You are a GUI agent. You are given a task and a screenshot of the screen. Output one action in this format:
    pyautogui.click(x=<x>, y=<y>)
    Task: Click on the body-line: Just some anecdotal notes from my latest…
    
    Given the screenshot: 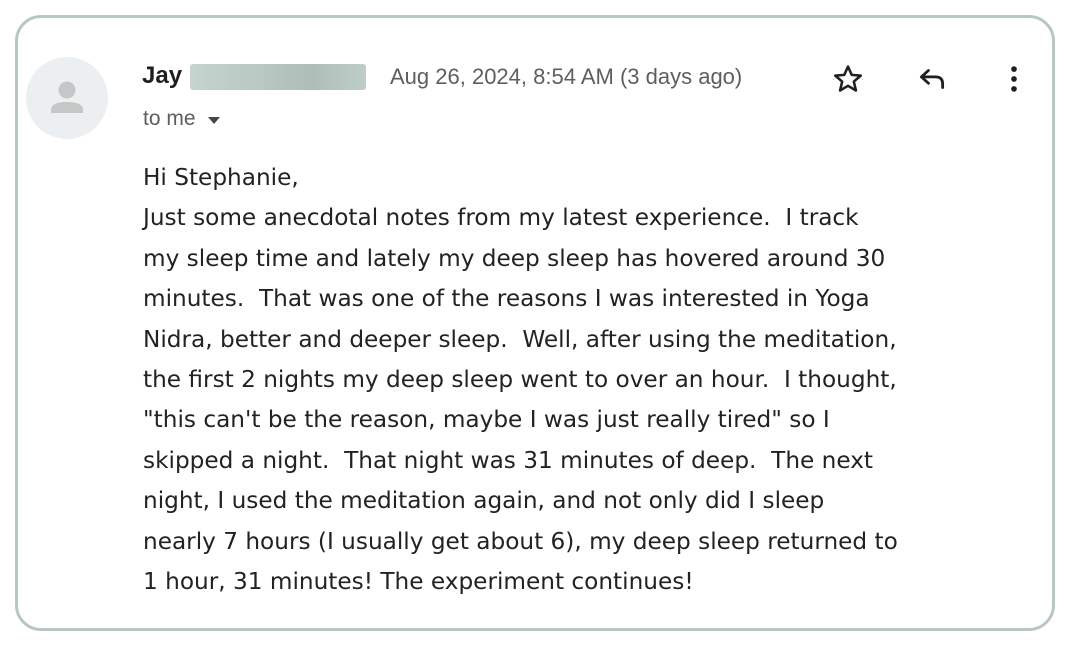 What is the action you would take?
    pyautogui.click(x=501, y=218)
    